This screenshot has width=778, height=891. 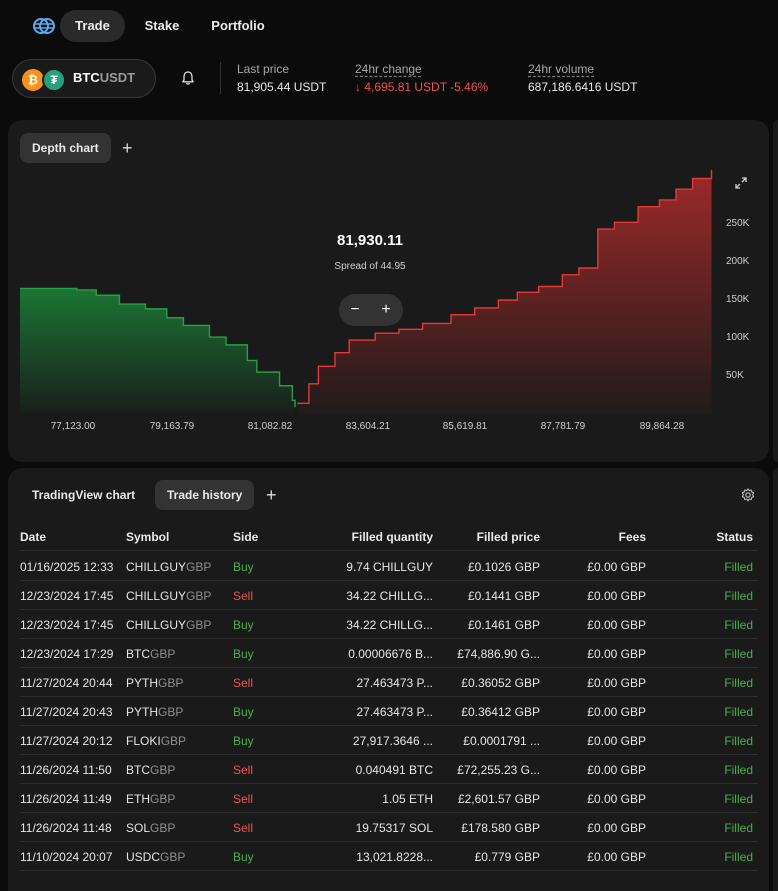 I want to click on symbol-cell: USDCGBP, so click(x=176, y=857).